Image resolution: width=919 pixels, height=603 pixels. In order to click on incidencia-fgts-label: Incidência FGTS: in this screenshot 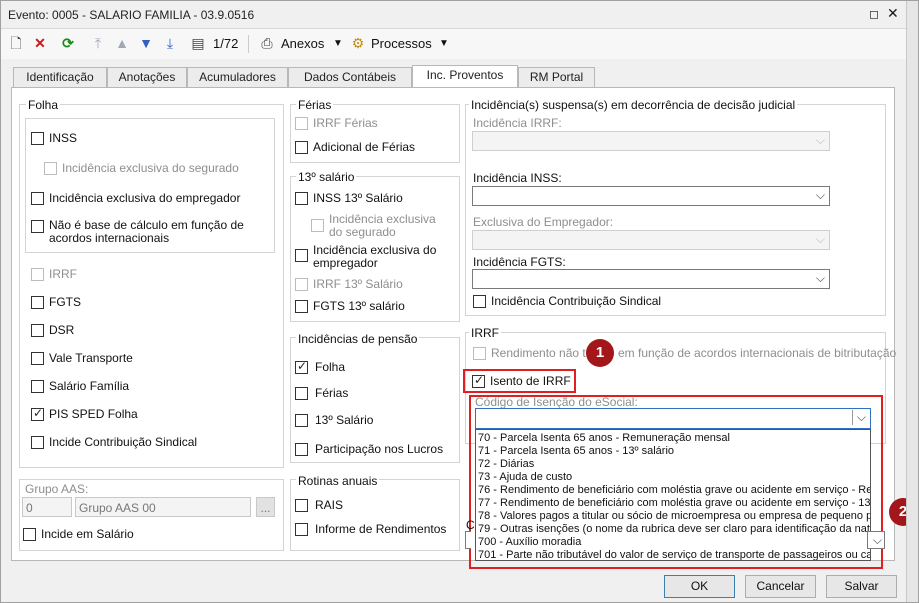, I will do `click(519, 262)`.